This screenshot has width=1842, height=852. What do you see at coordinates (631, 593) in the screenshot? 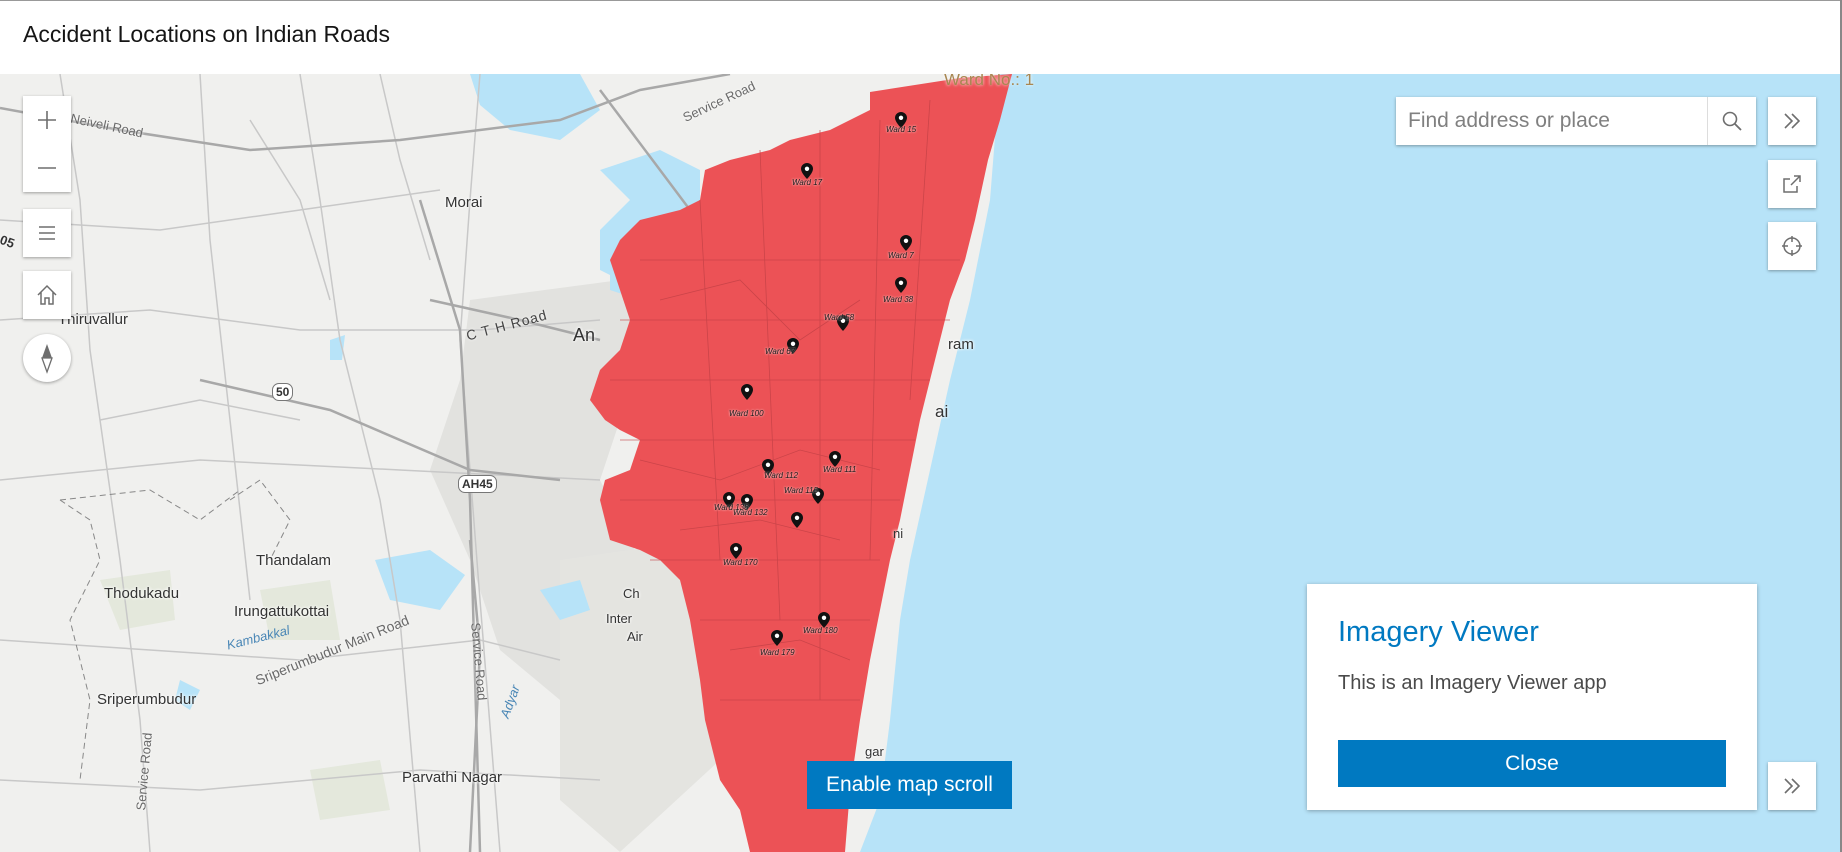
I see `place-label: Ch` at bounding box center [631, 593].